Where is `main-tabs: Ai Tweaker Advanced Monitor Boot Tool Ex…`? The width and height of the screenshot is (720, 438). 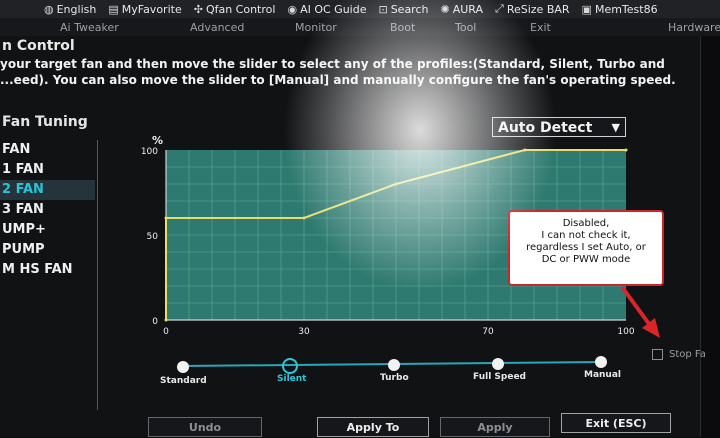
main-tabs: Ai Tweaker Advanced Monitor Boot Tool Ex… is located at coordinates (360, 27).